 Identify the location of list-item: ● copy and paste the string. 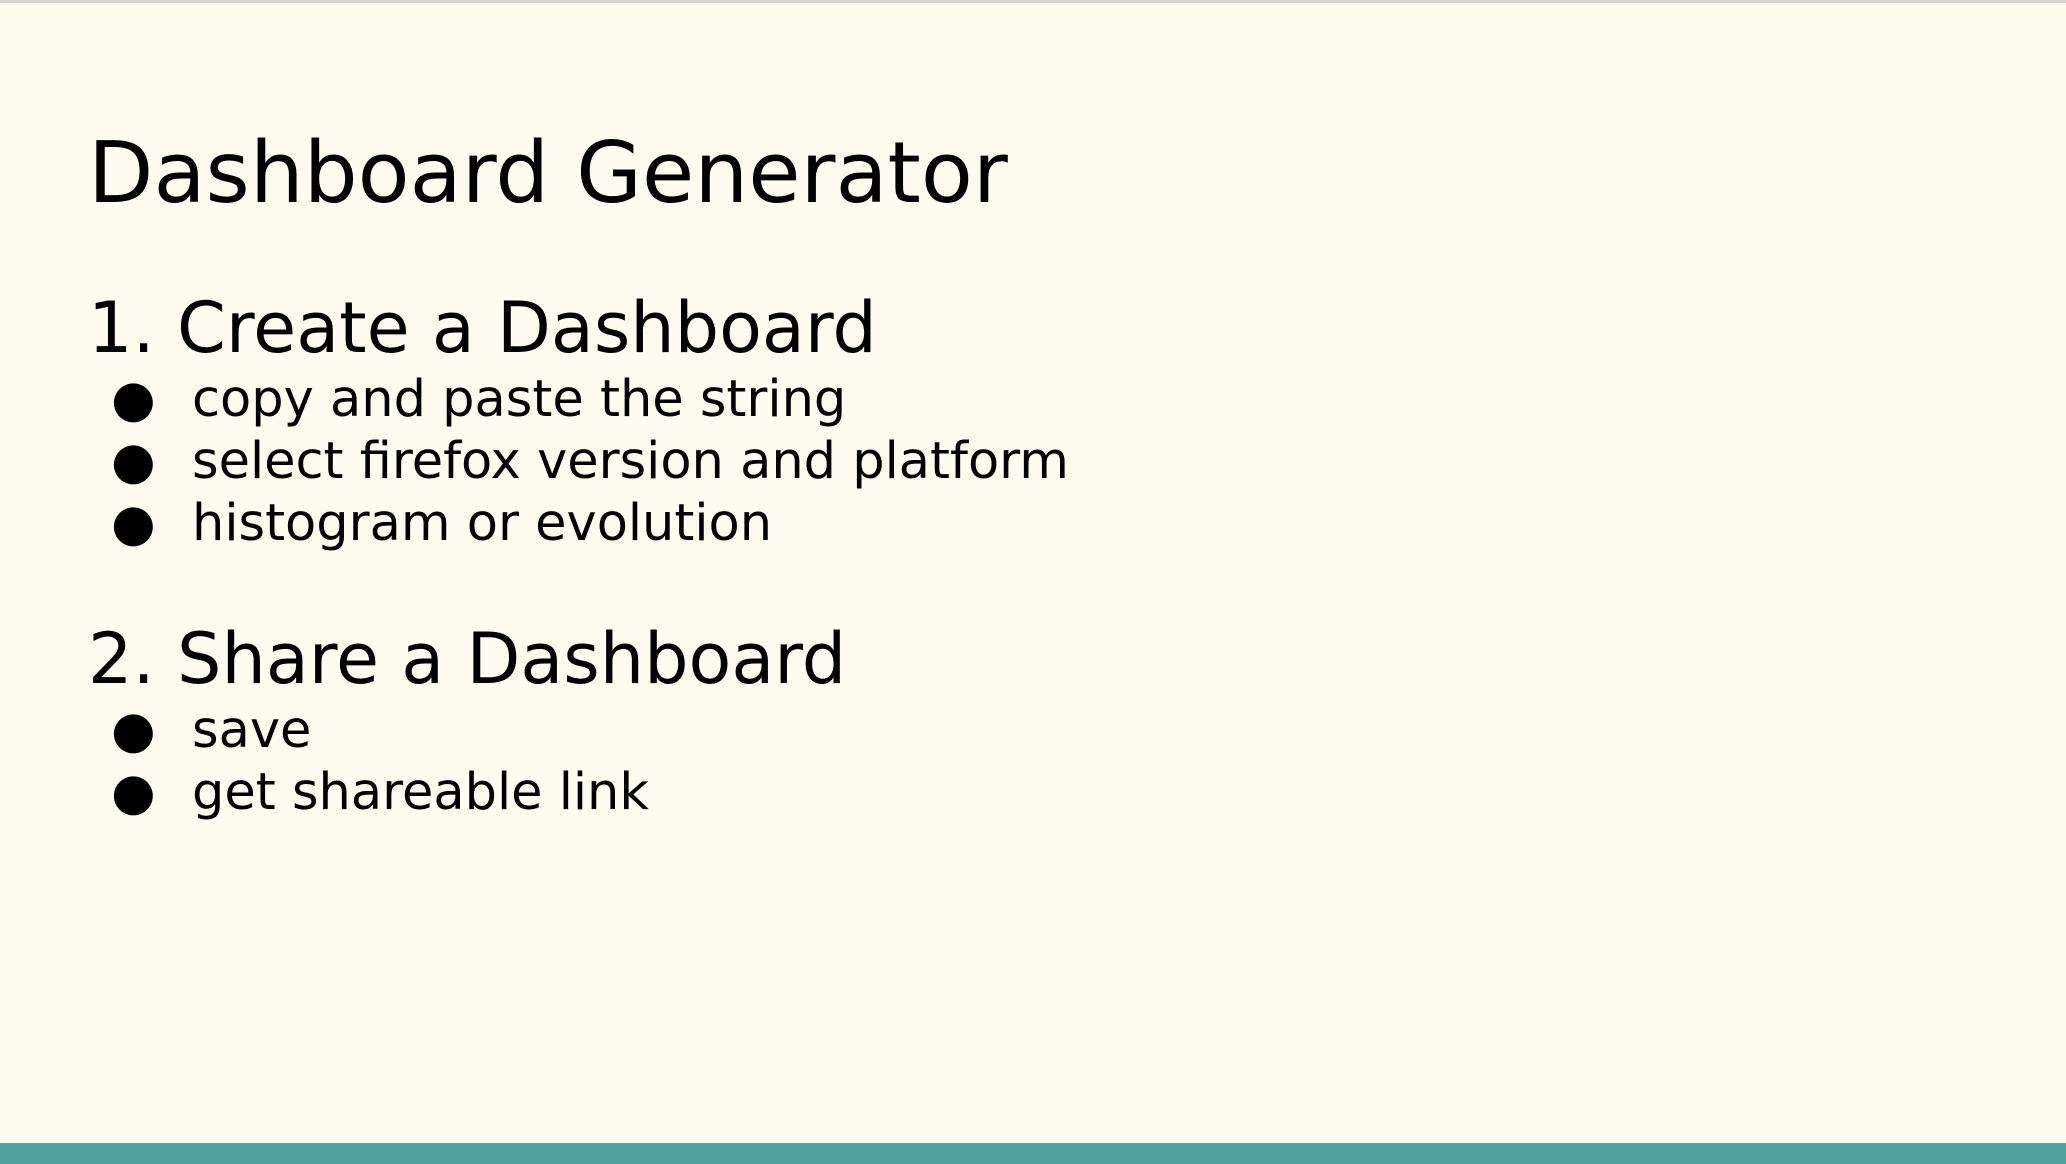
(578, 400).